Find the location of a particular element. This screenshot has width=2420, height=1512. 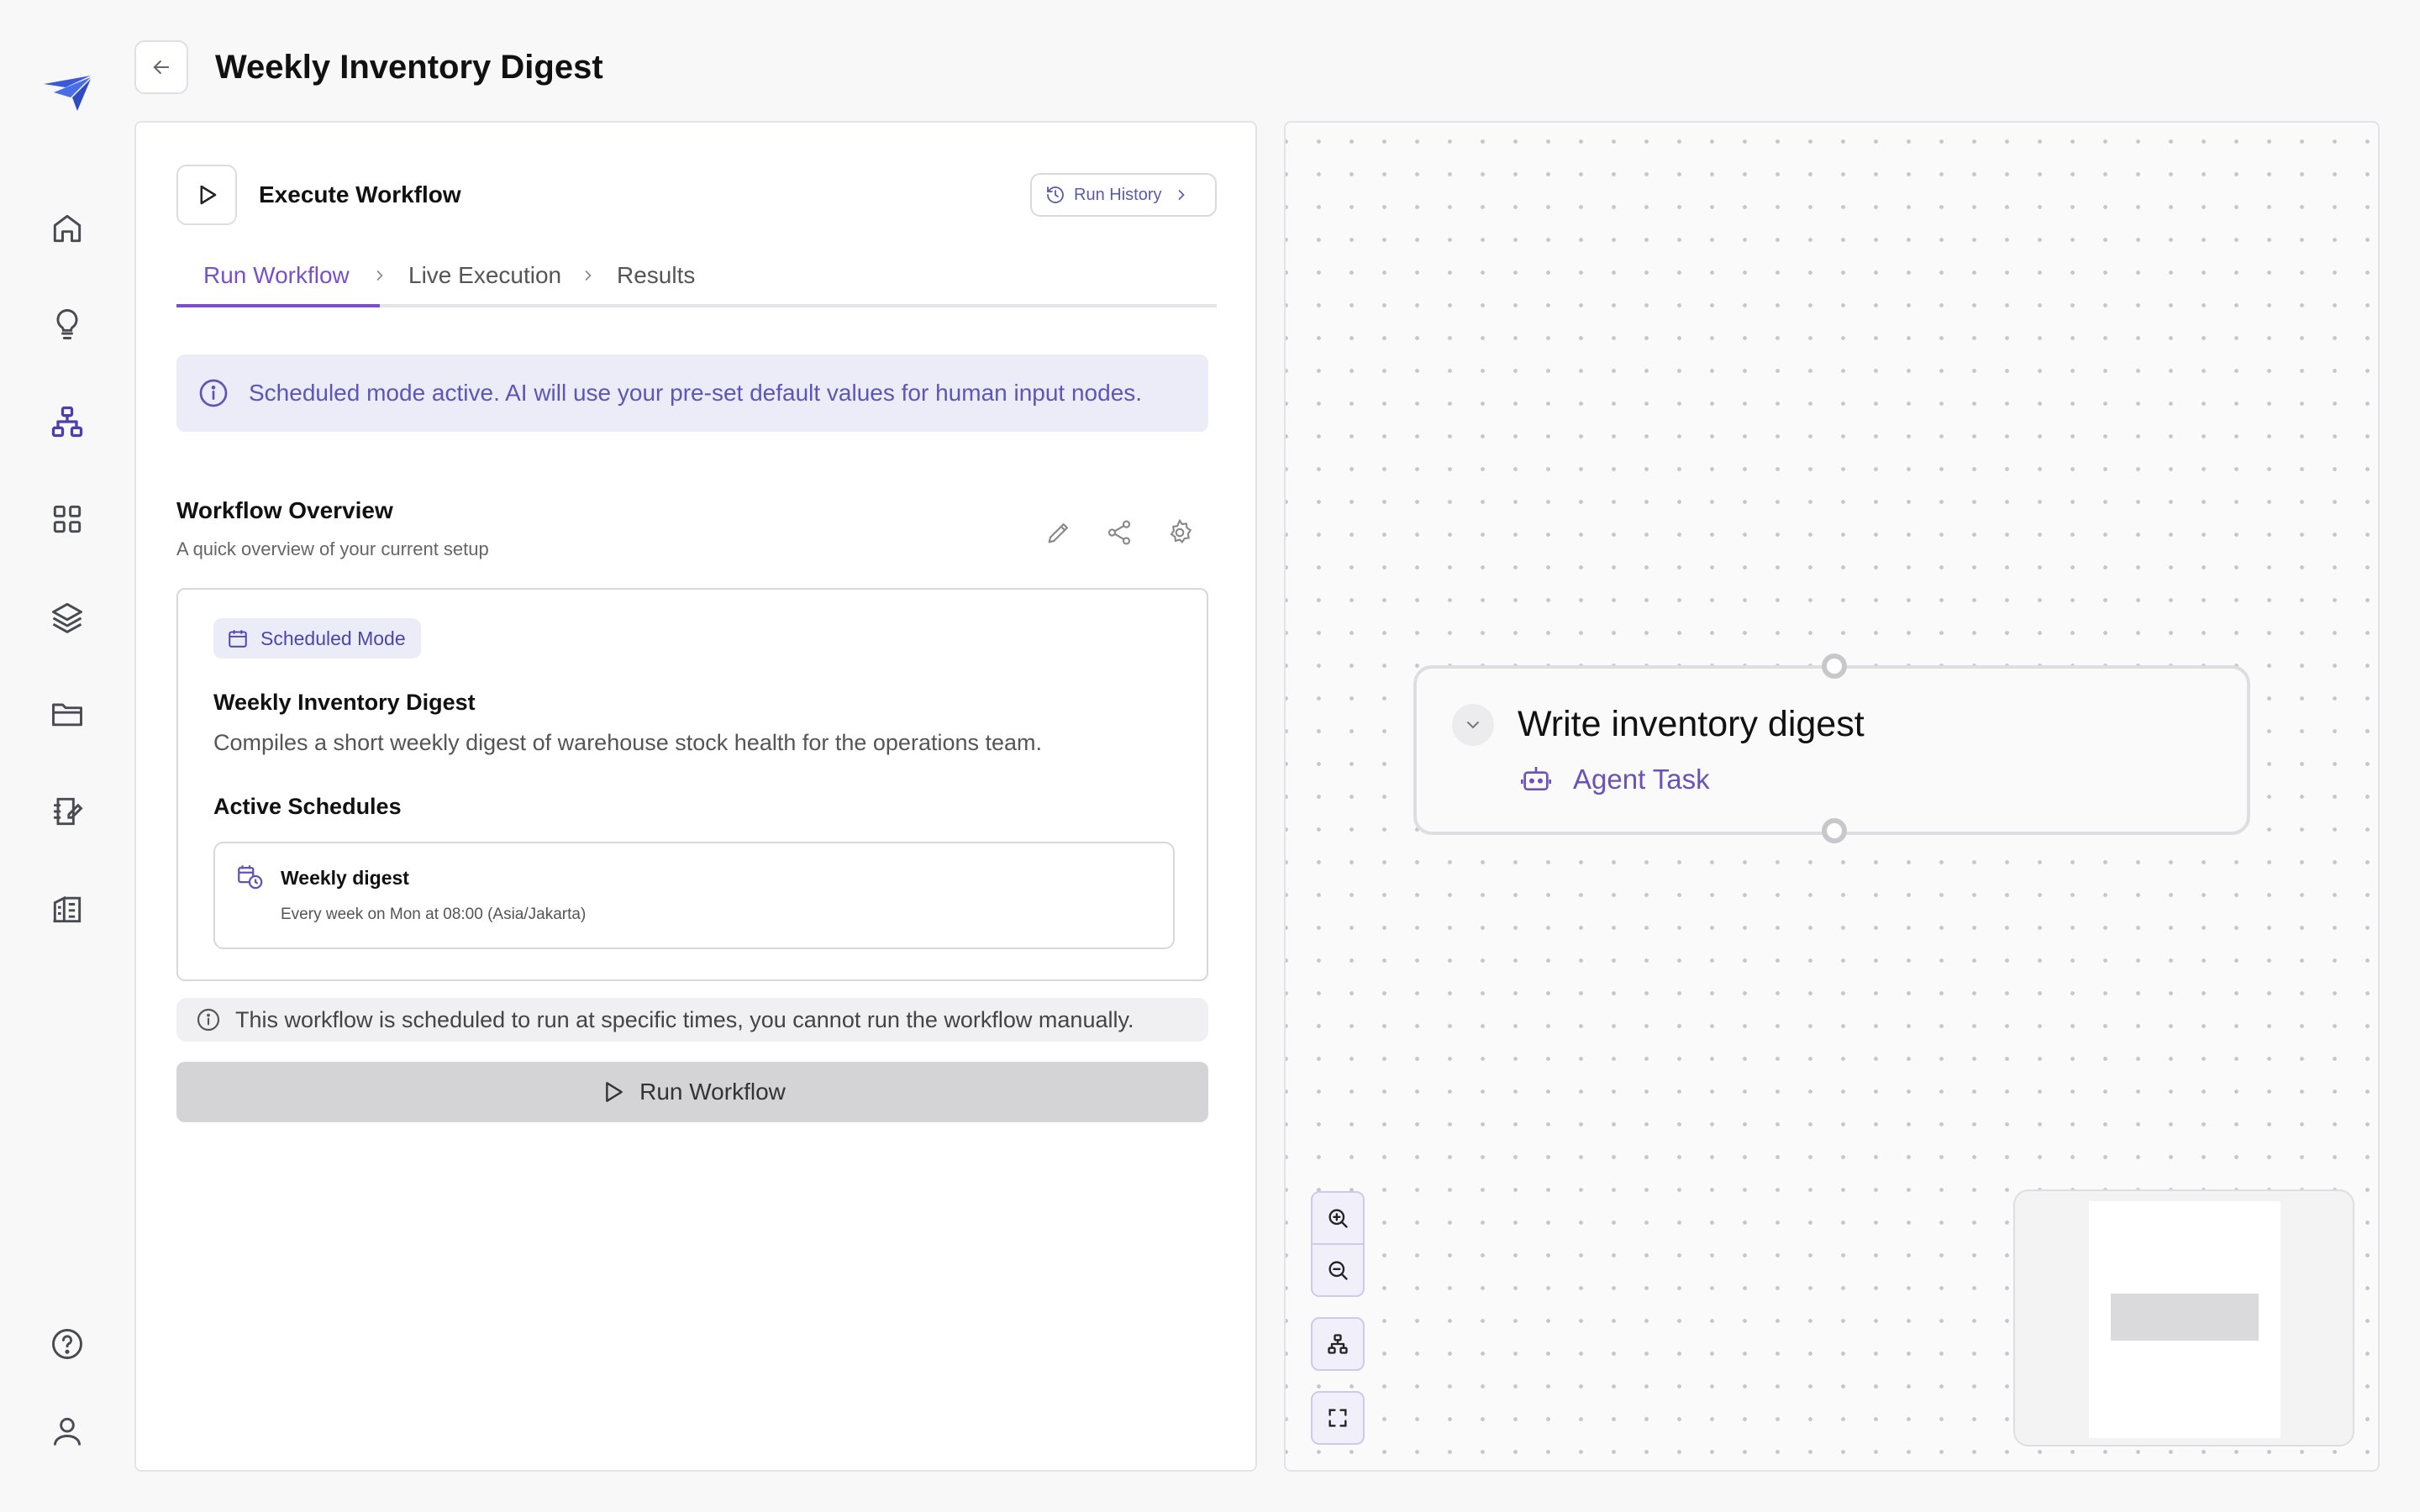

node-collapse-button is located at coordinates (1473, 725).